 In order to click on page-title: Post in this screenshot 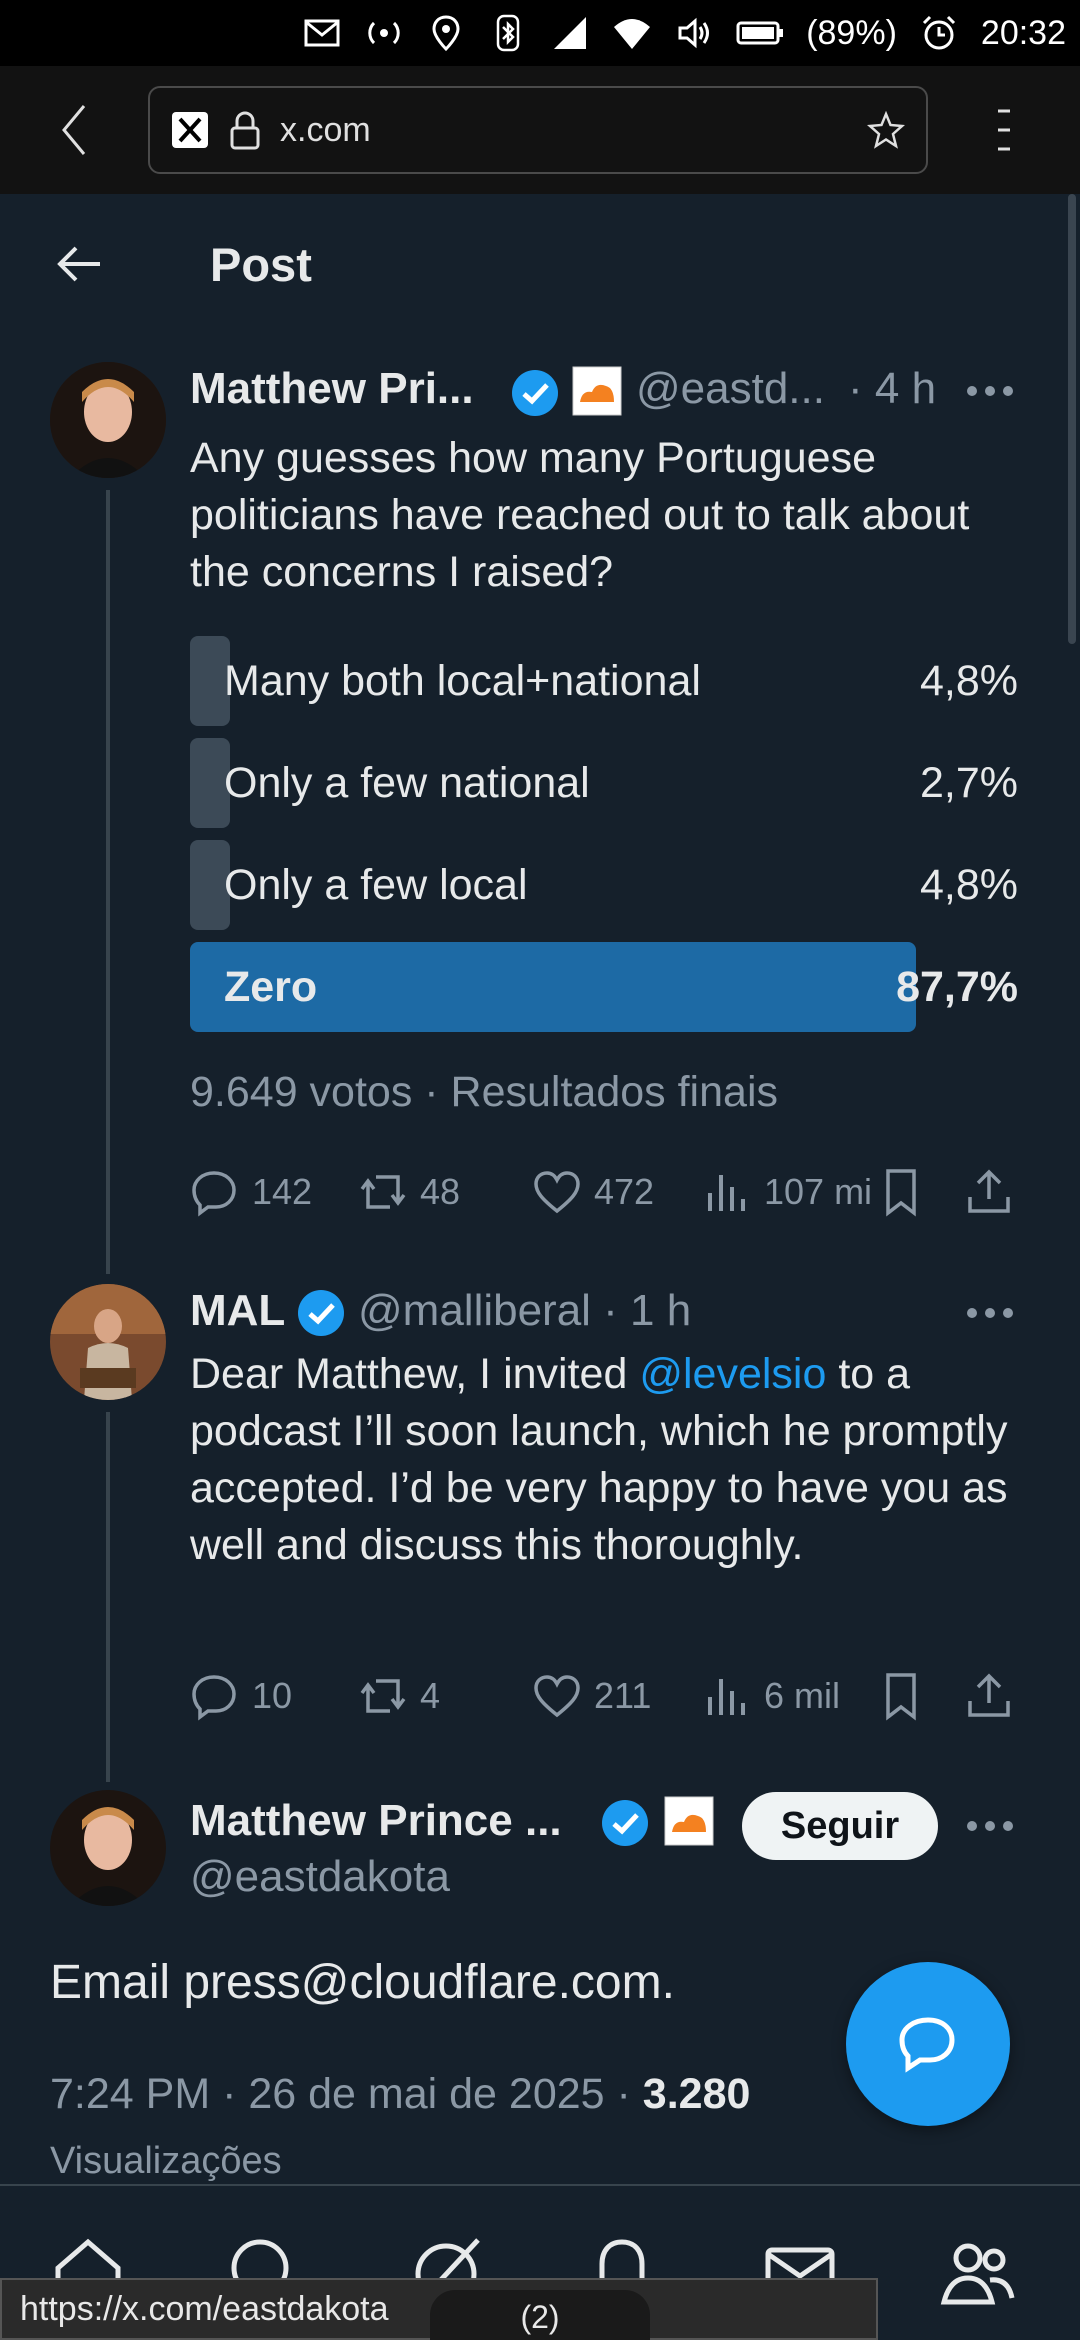, I will do `click(261, 264)`.